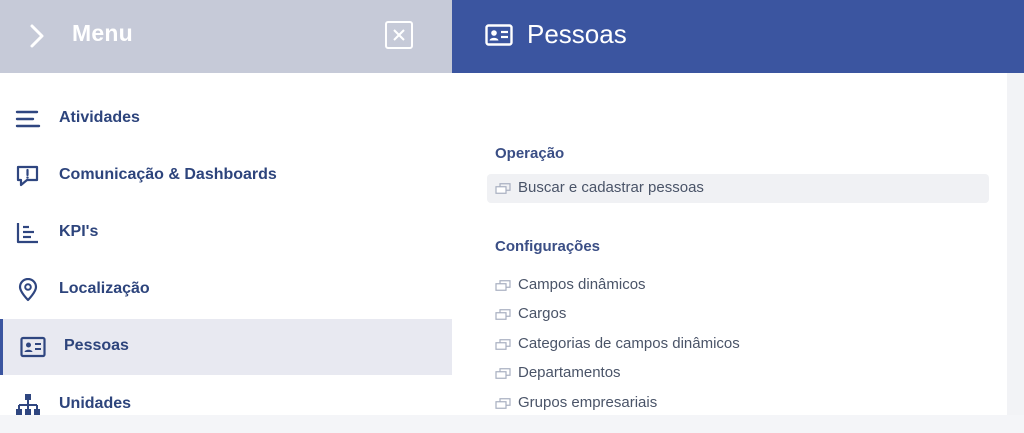 The image size is (1024, 433). I want to click on menu-title: Menu, so click(102, 33).